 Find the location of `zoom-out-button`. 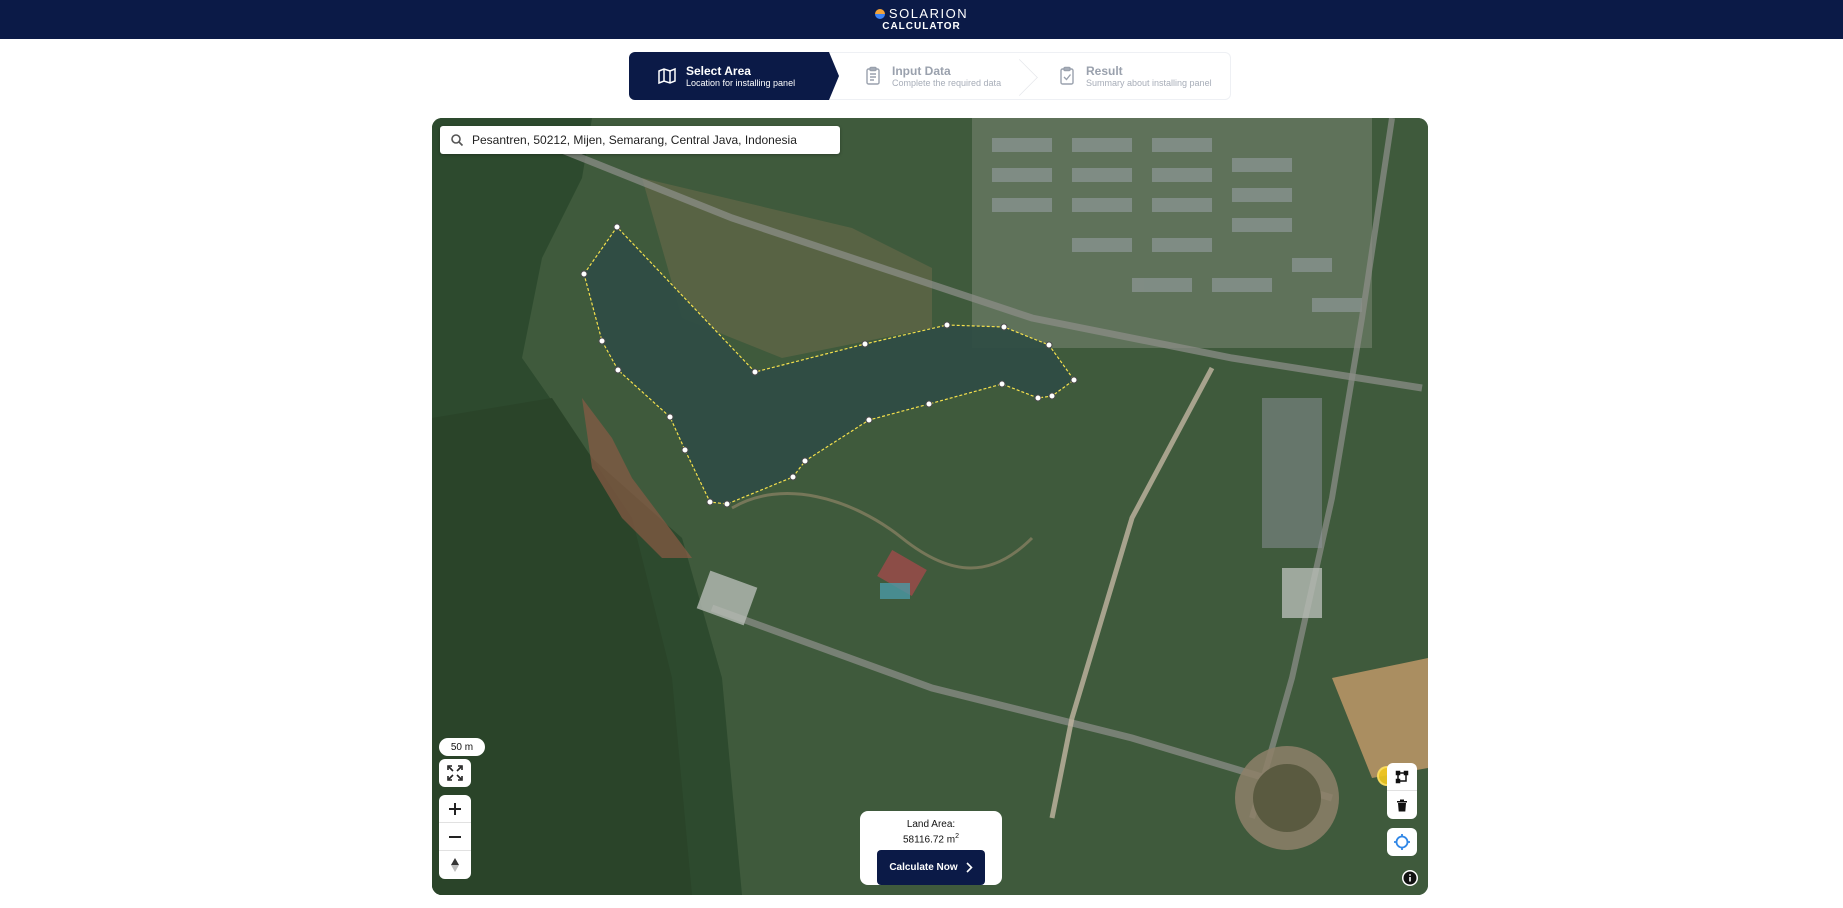

zoom-out-button is located at coordinates (455, 837).